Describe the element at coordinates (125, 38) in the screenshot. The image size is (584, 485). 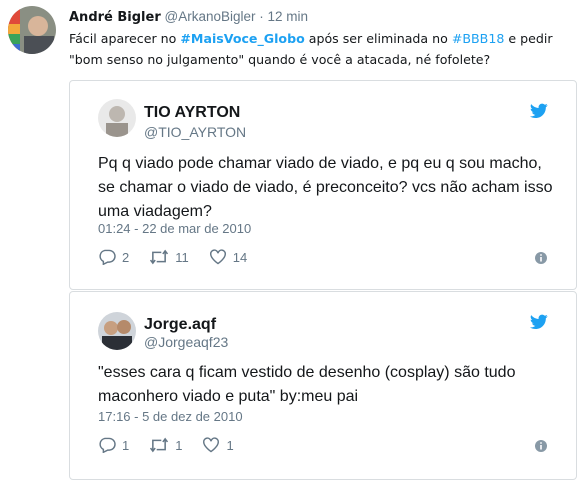
I see `tweet-text-part: Fácil aparecer no` at that location.